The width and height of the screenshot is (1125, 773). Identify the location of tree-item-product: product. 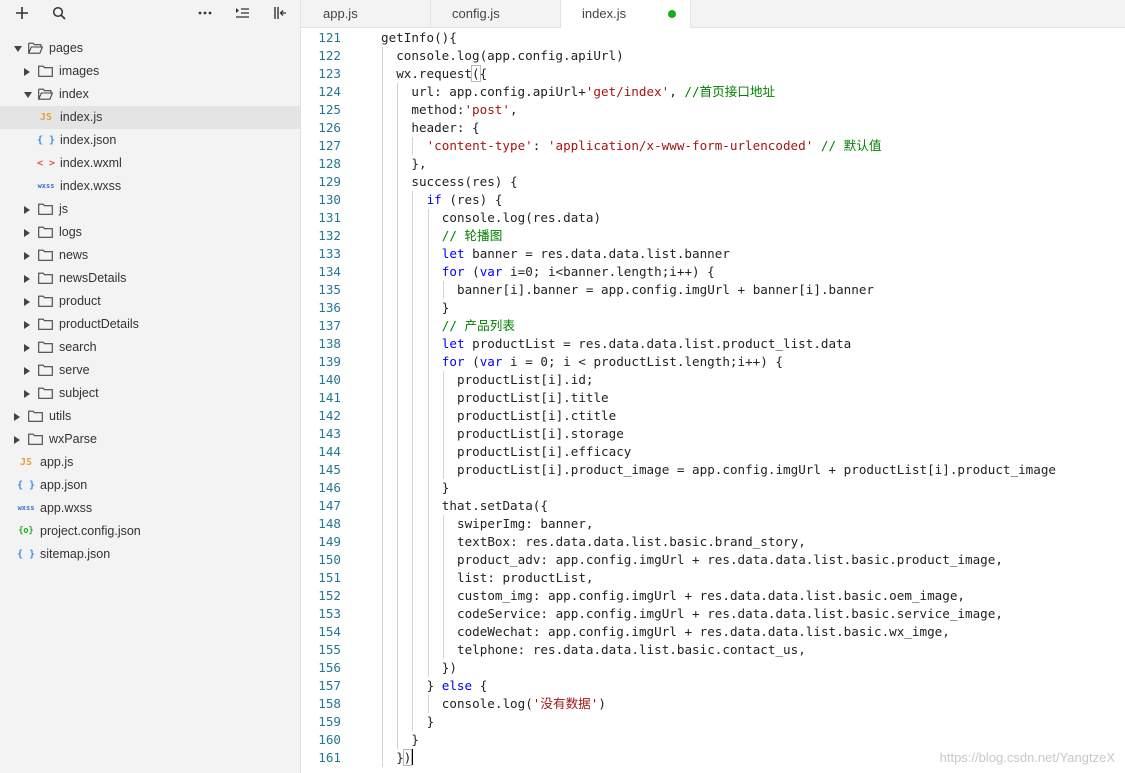
(150, 301).